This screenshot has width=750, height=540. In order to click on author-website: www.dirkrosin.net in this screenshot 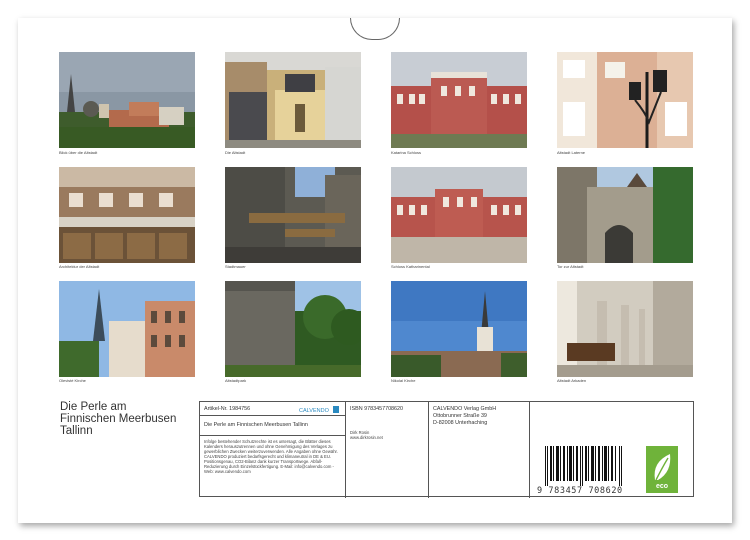, I will do `click(366, 437)`.